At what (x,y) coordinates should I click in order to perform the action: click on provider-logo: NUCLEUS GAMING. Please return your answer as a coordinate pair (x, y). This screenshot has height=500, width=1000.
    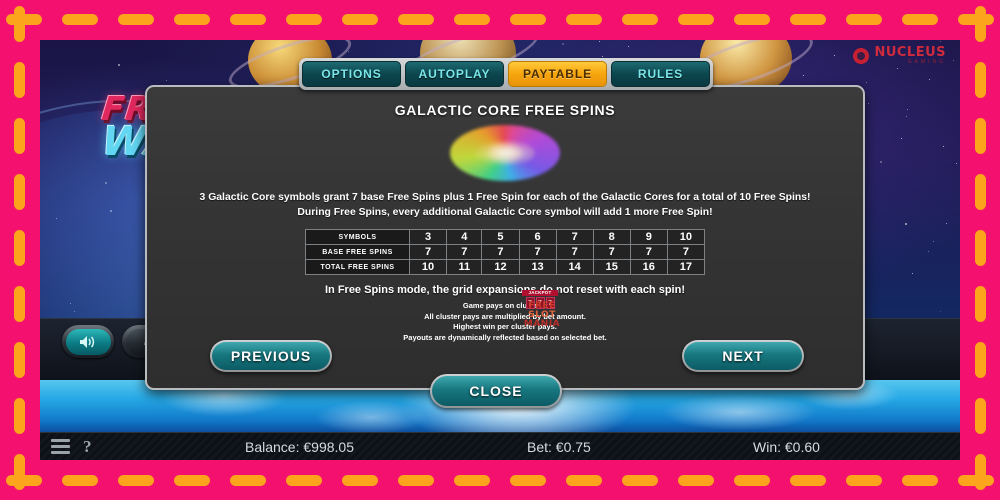
    Looking at the image, I should click on (899, 55).